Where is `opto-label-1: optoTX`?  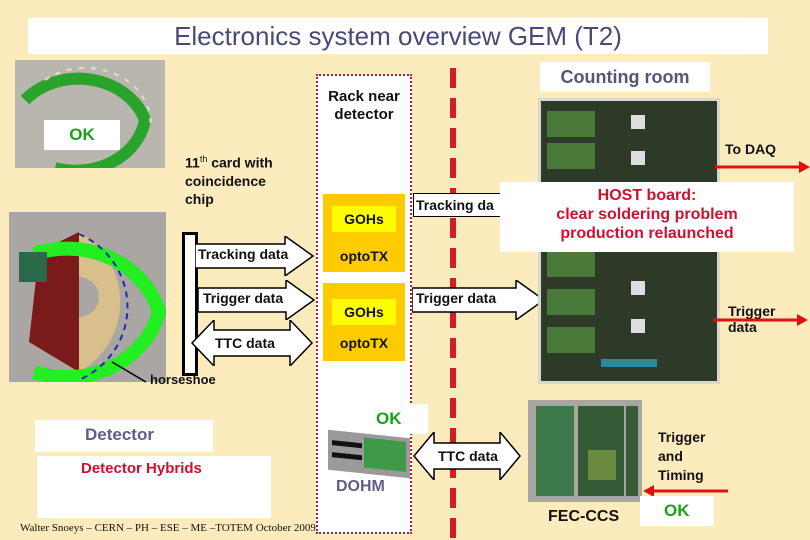
opto-label-1: optoTX is located at coordinates (364, 256).